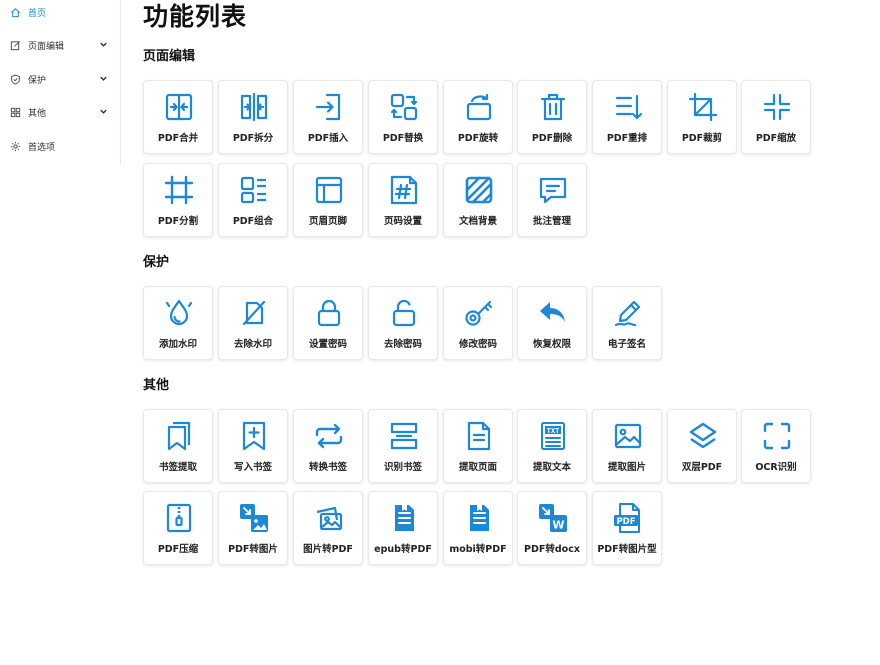 The image size is (880, 665). What do you see at coordinates (402, 221) in the screenshot?
I see `tool-label: 页码设置` at bounding box center [402, 221].